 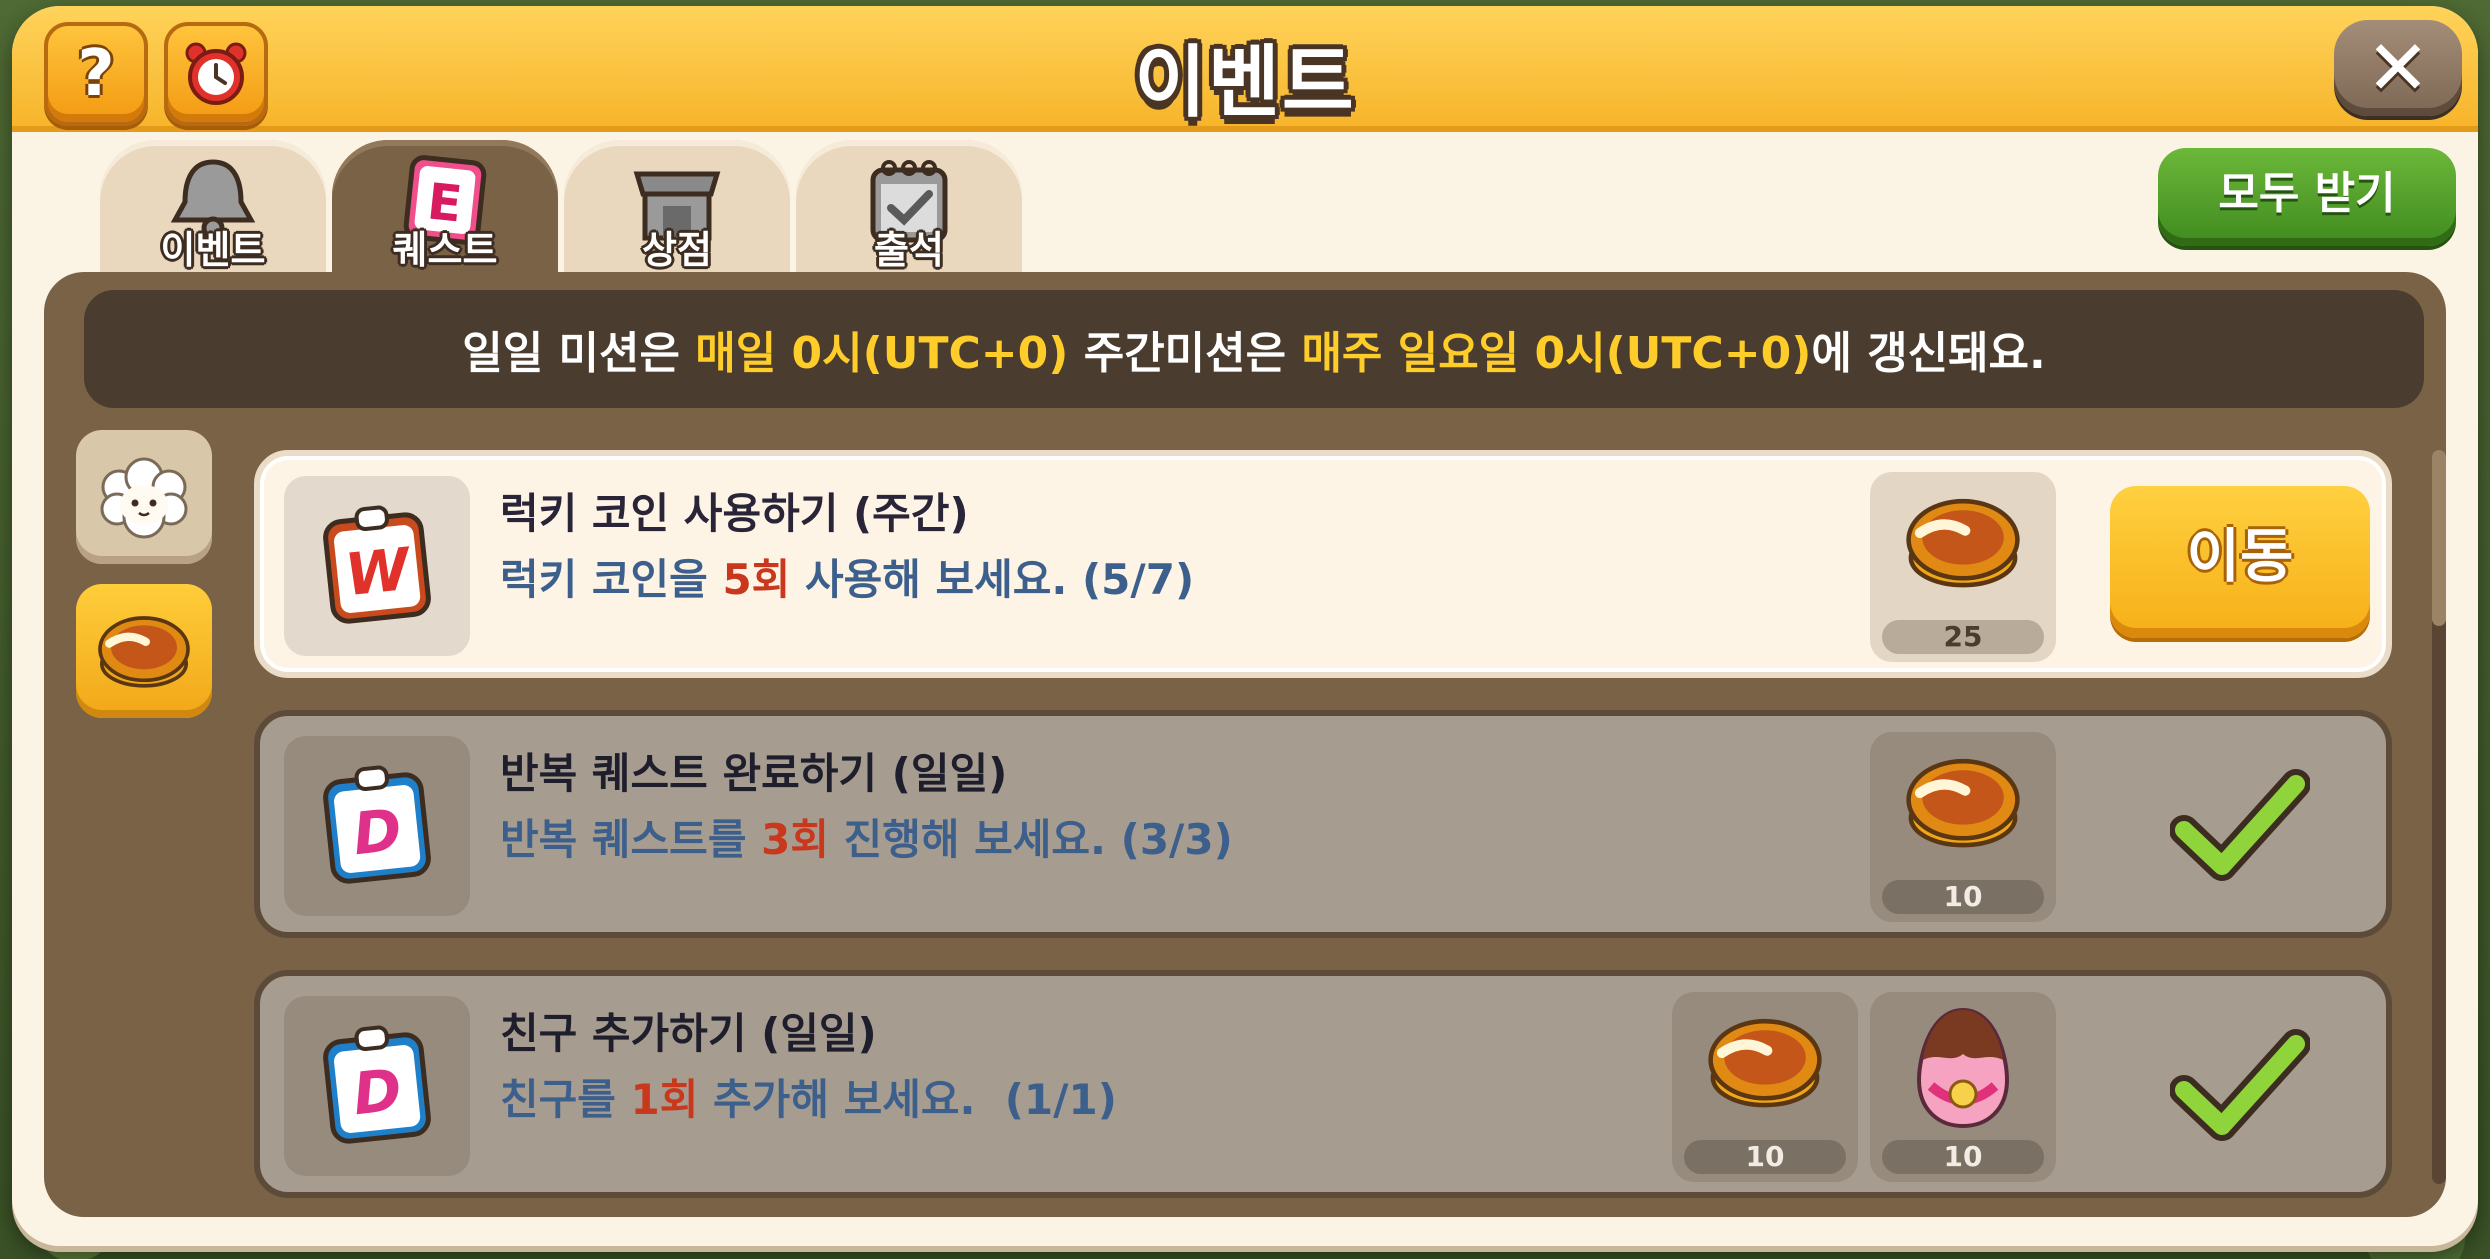 I want to click on quest-desc-count: 1회, so click(x=664, y=1099).